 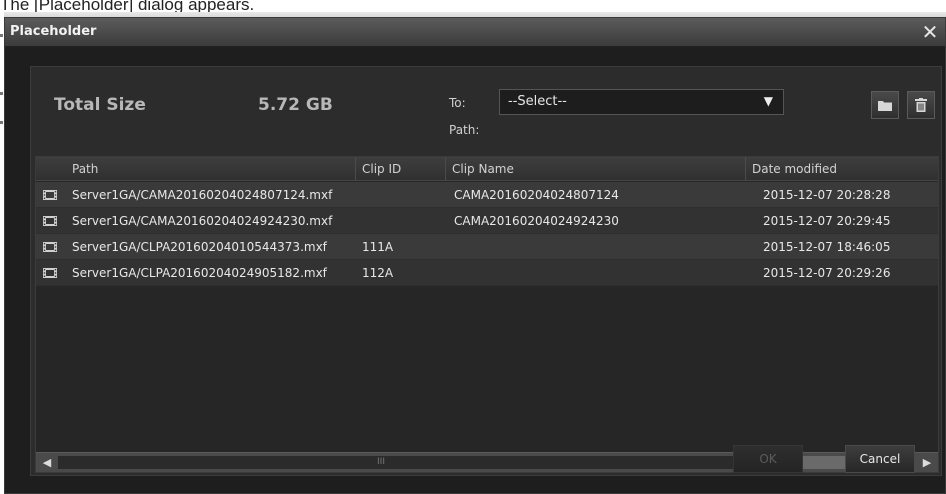 I want to click on cancel-button: Cancel, so click(x=880, y=459).